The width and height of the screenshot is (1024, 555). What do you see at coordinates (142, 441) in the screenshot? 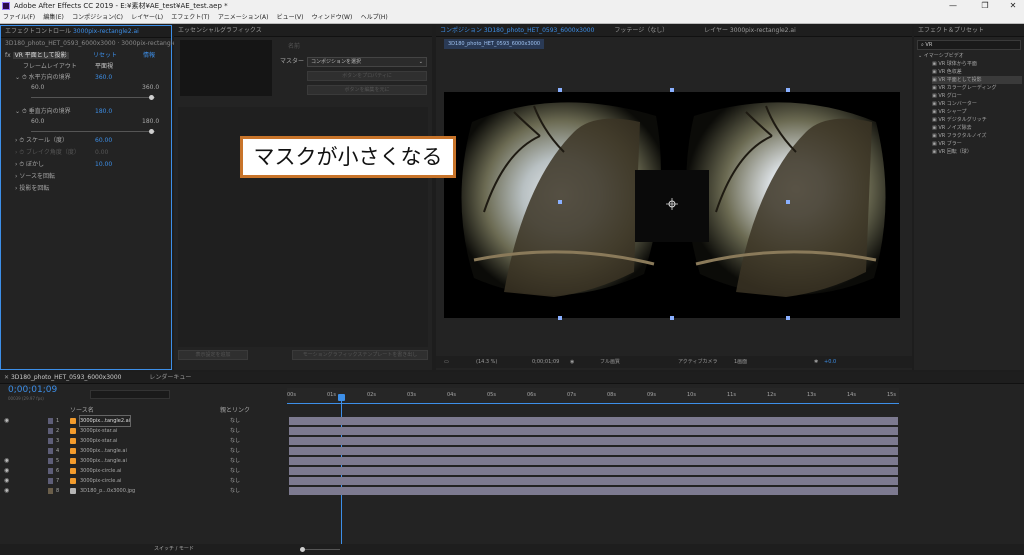
I see `layer-row: 3 3000pix-star.ai なし` at bounding box center [142, 441].